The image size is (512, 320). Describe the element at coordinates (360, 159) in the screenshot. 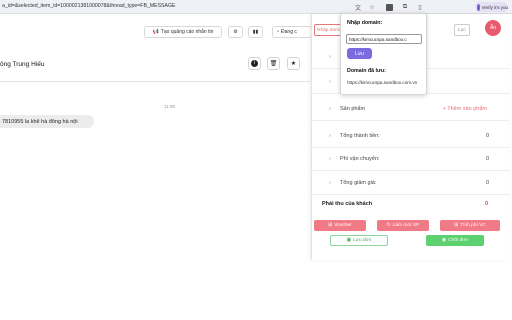

I see `shipping-fee-label: Phí vận chuyển:` at that location.